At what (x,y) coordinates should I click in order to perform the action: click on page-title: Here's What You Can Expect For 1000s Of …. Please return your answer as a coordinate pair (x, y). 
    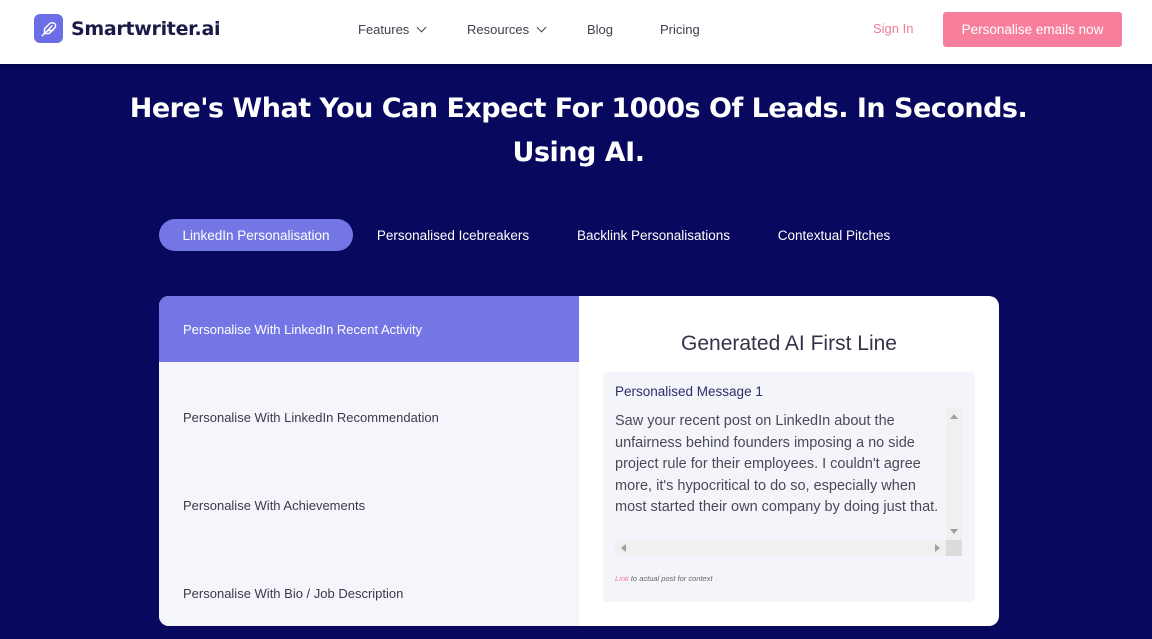
    Looking at the image, I should click on (576, 131).